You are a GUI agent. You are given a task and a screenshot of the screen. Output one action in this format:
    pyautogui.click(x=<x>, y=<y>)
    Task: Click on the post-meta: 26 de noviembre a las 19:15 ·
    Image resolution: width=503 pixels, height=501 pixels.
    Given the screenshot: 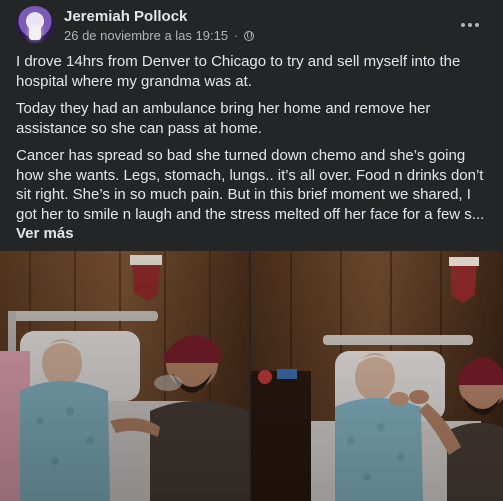 What is the action you would take?
    pyautogui.click(x=159, y=35)
    